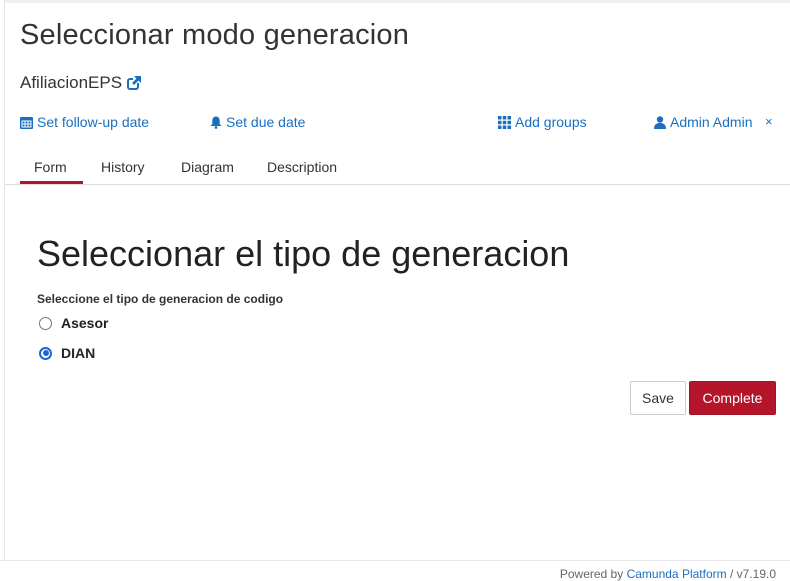 The width and height of the screenshot is (790, 581). I want to click on radio-option-asesor: Asesor, so click(73, 323).